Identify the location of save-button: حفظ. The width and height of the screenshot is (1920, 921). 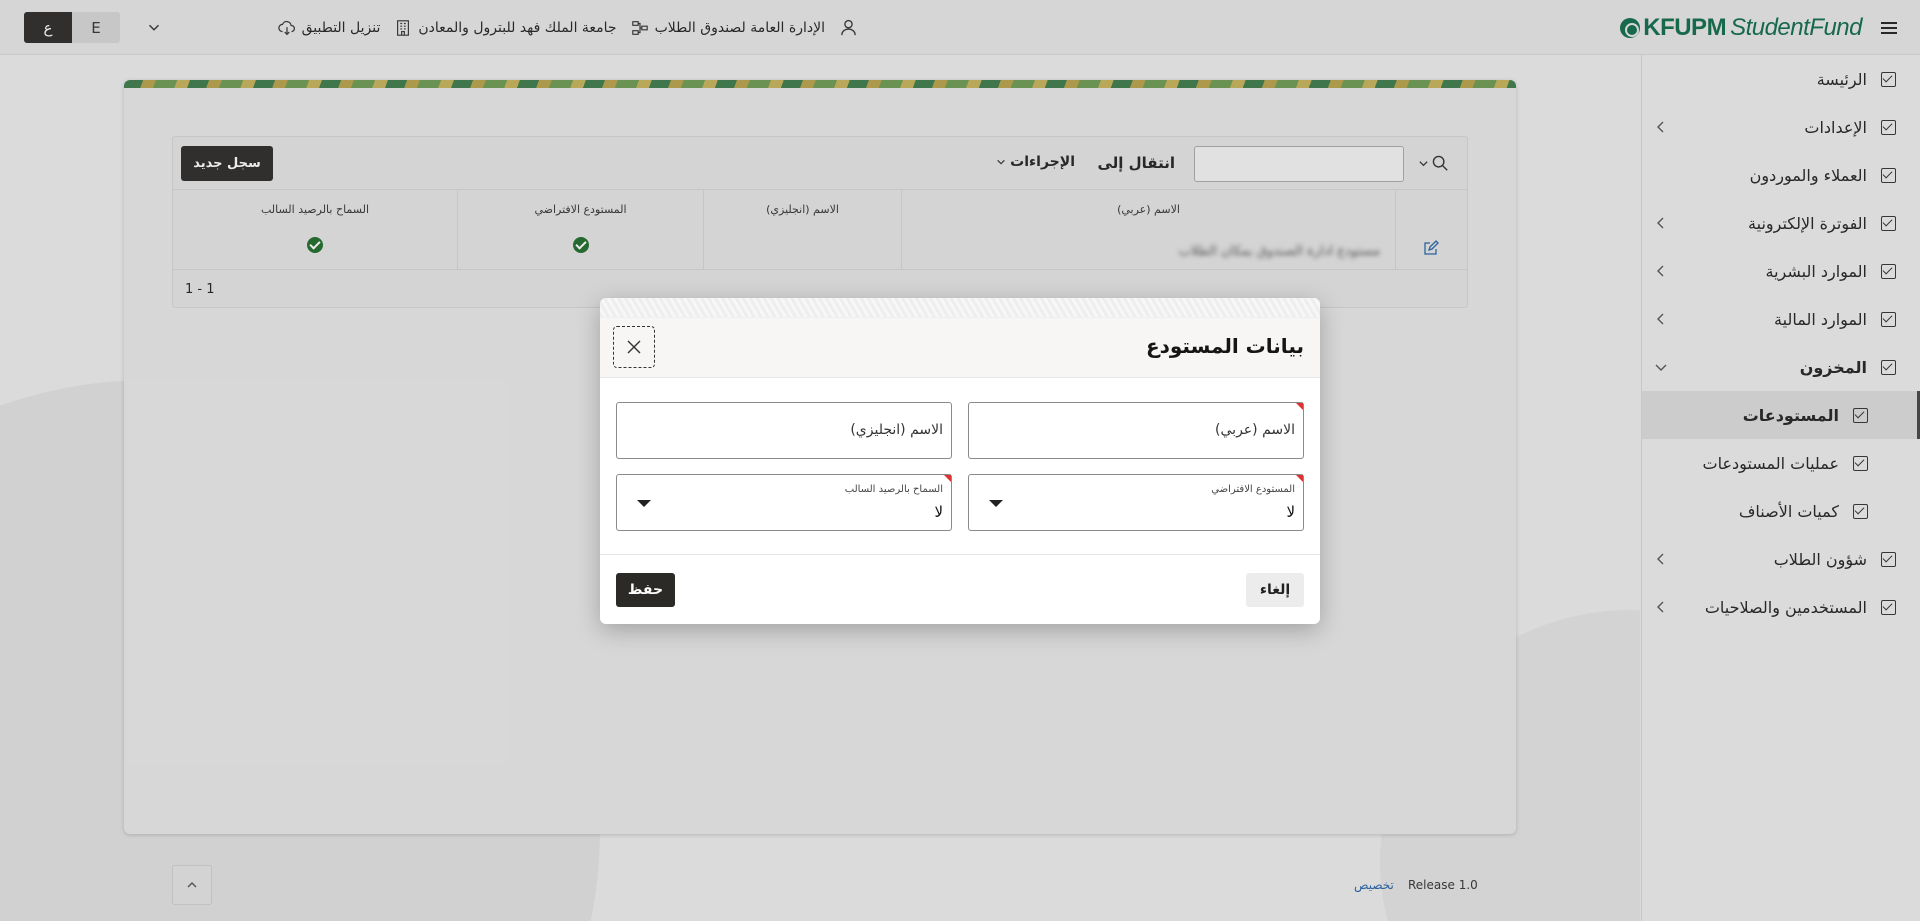
(645, 590).